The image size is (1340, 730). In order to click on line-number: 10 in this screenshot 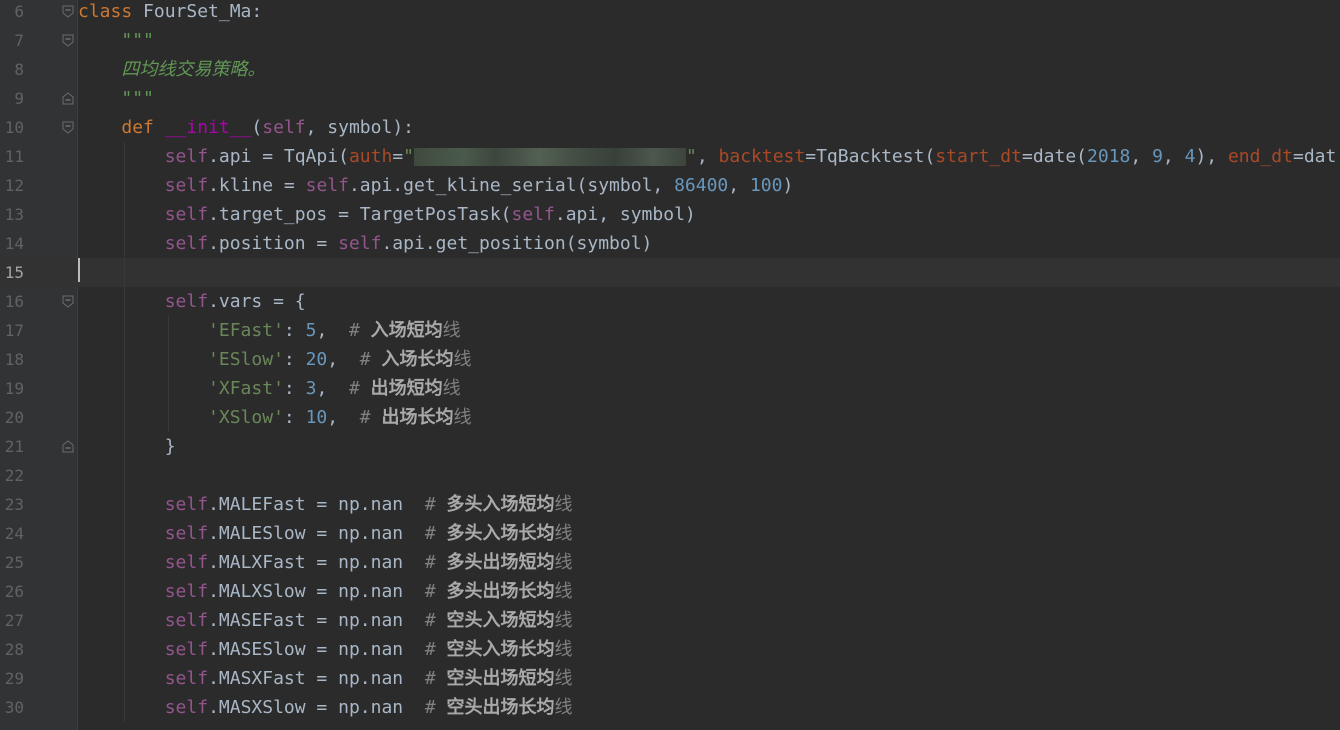, I will do `click(12, 127)`.